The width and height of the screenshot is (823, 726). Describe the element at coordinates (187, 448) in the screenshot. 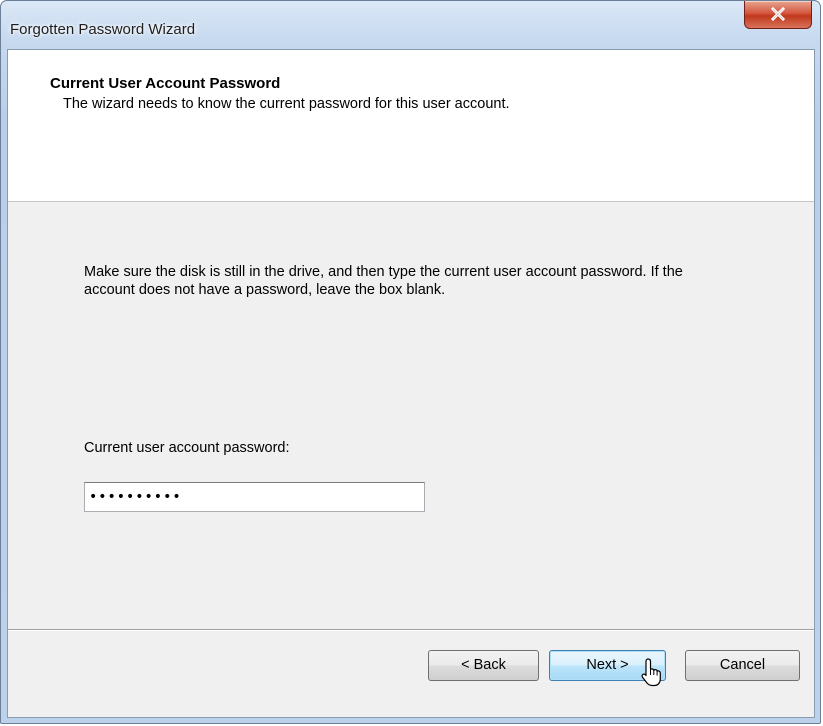

I see `password-label: Current user account password:` at that location.